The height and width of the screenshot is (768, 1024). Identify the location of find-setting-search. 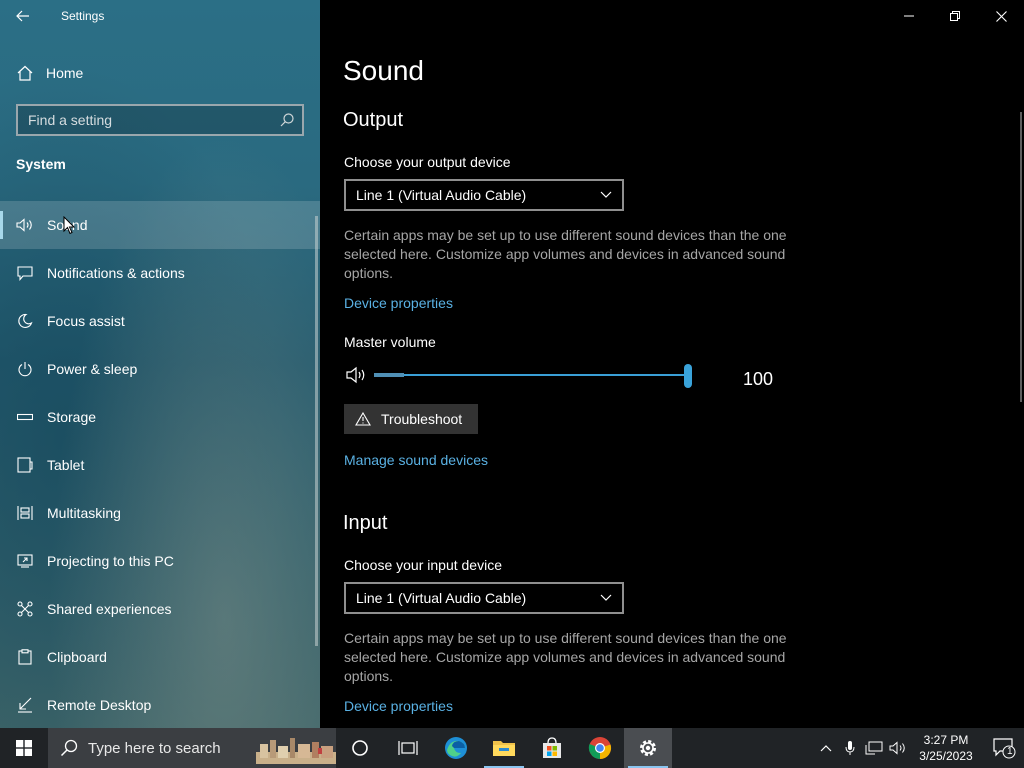
(160, 120).